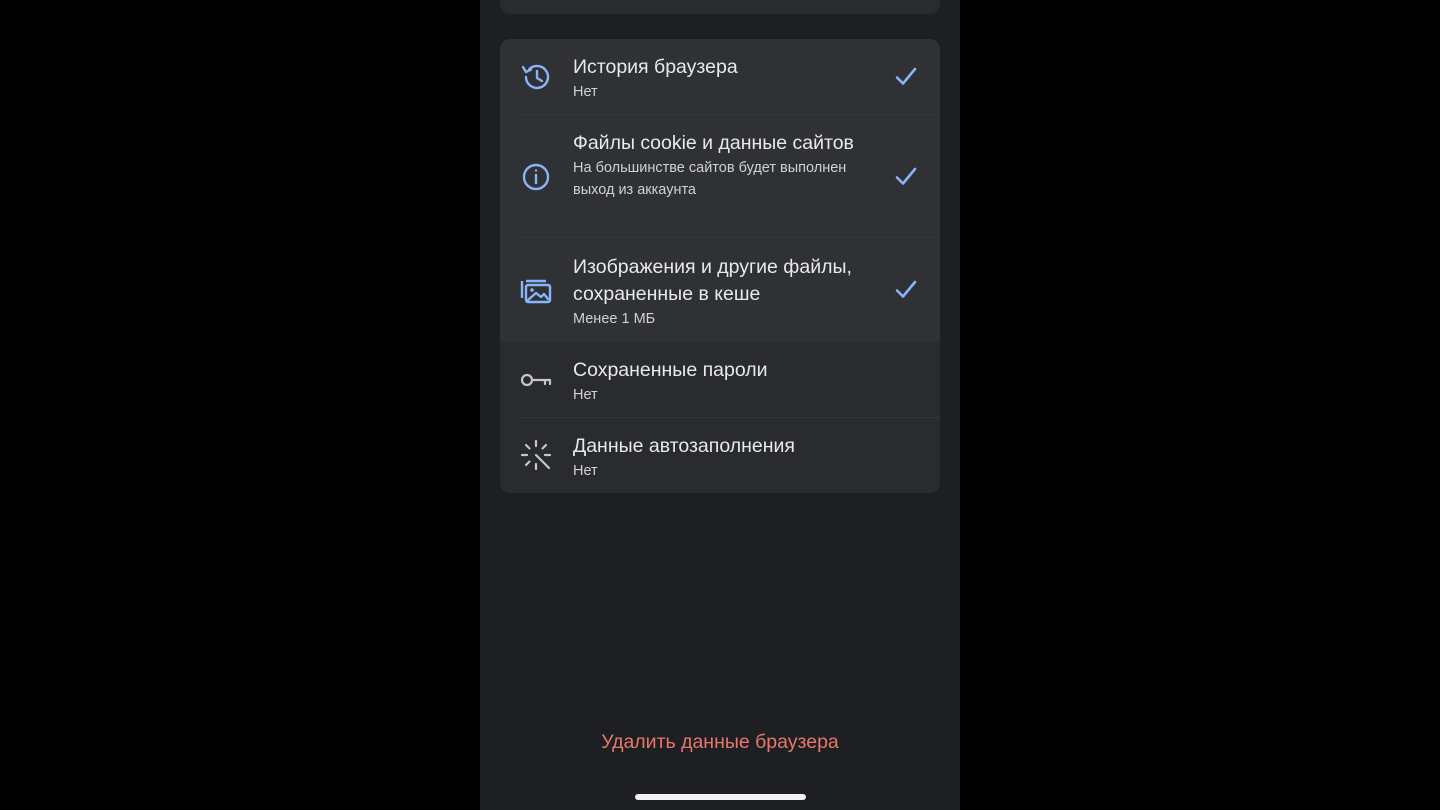  I want to click on magic-wand-icon, so click(536, 455).